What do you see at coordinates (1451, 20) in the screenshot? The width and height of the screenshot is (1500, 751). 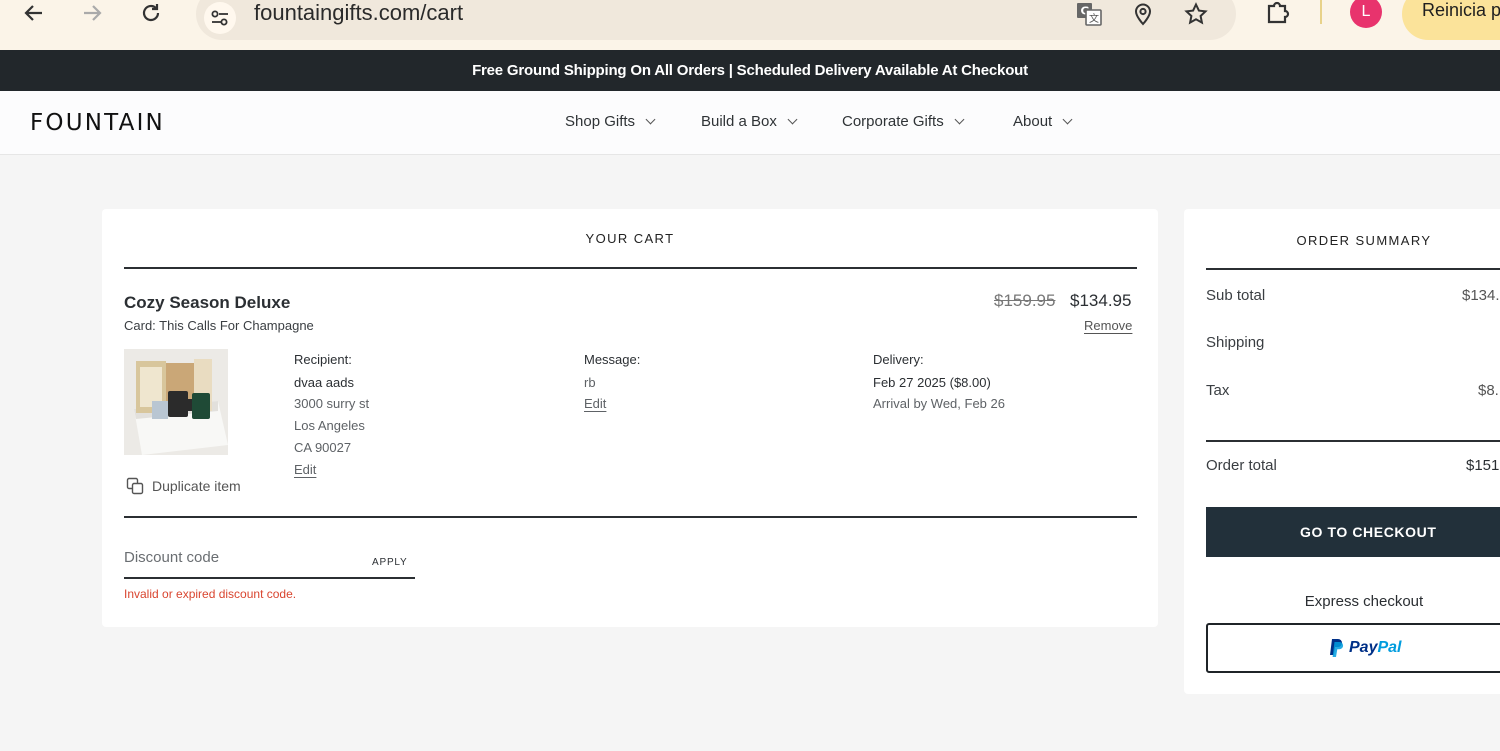 I see `restart-update-button: Reinicia p` at bounding box center [1451, 20].